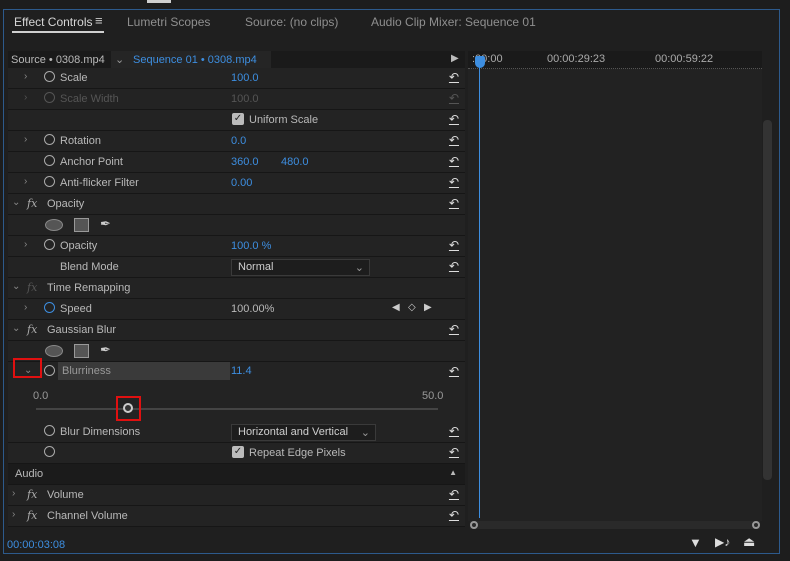 This screenshot has width=790, height=561. I want to click on blend-mode-dropdown: Normal ⌄, so click(300, 267).